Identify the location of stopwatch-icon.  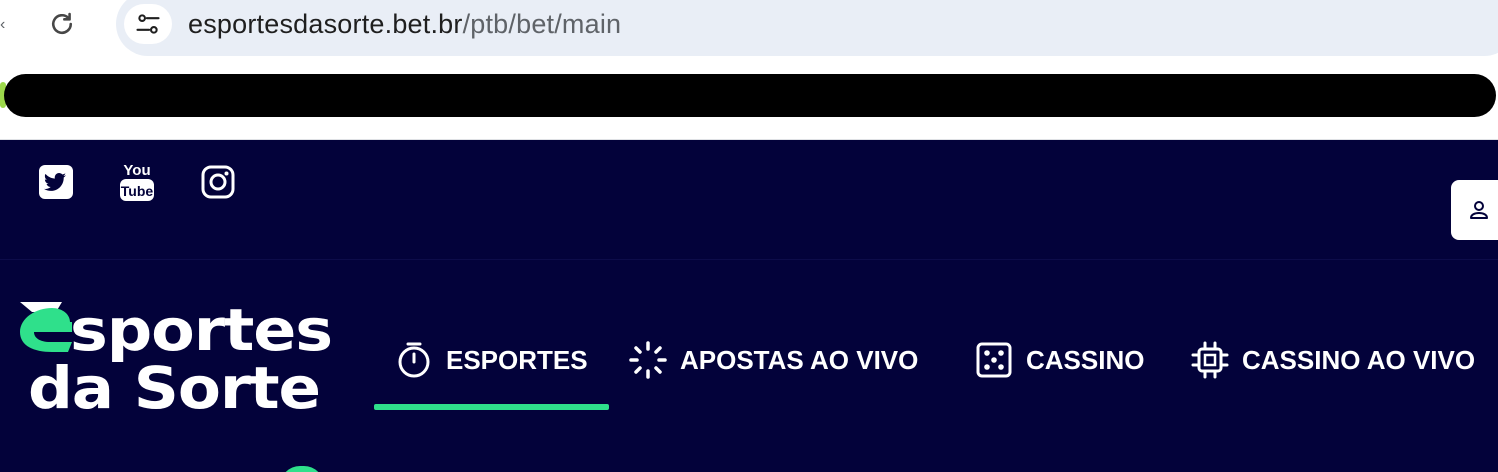
(414, 360).